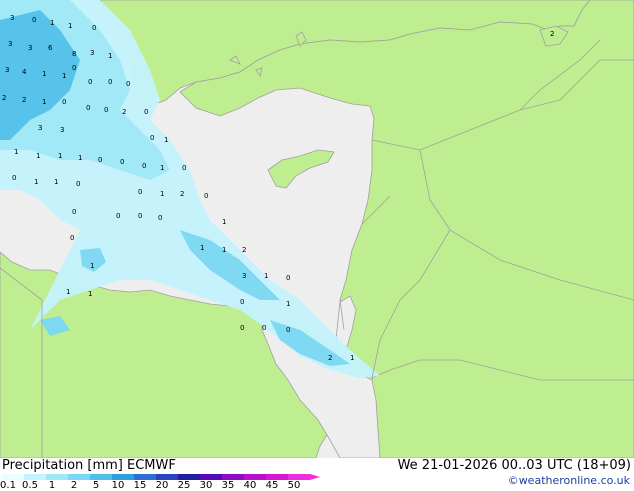 The image size is (634, 491). I want to click on legend-labels: 0.1 0.5 1 2 5 10 15 20 25 30 35 40 45 50, so click(170, 485).